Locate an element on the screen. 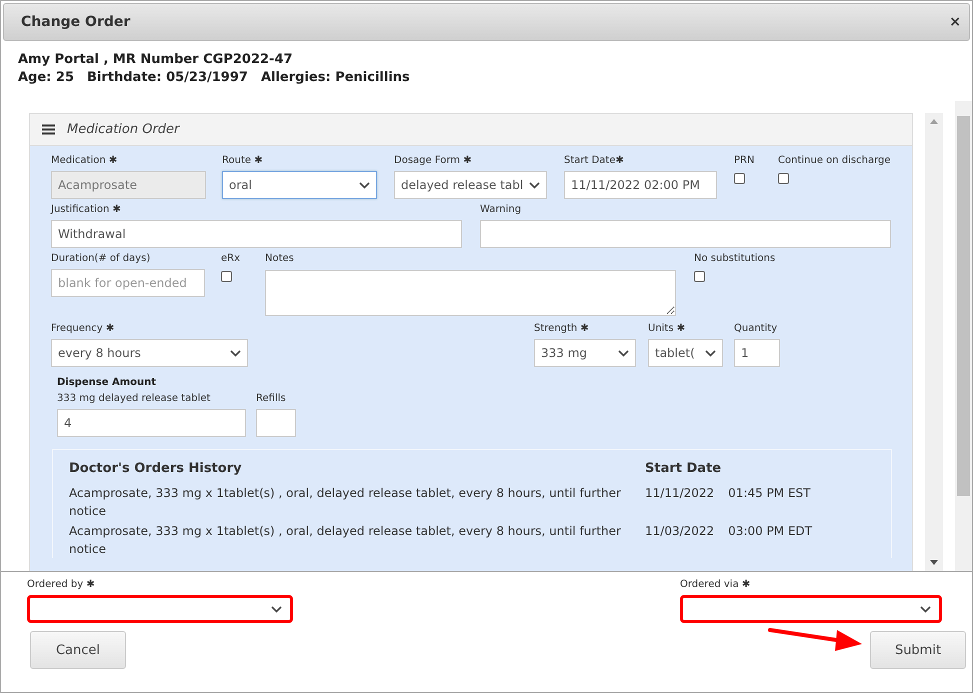  scroll-up-icon is located at coordinates (934, 121).